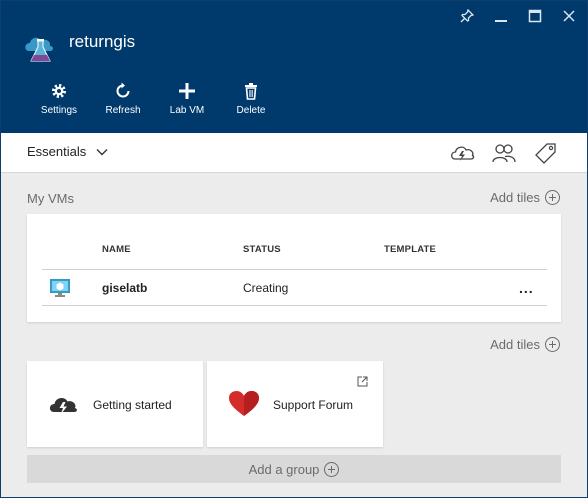  I want to click on chevron-down-icon, so click(102, 151).